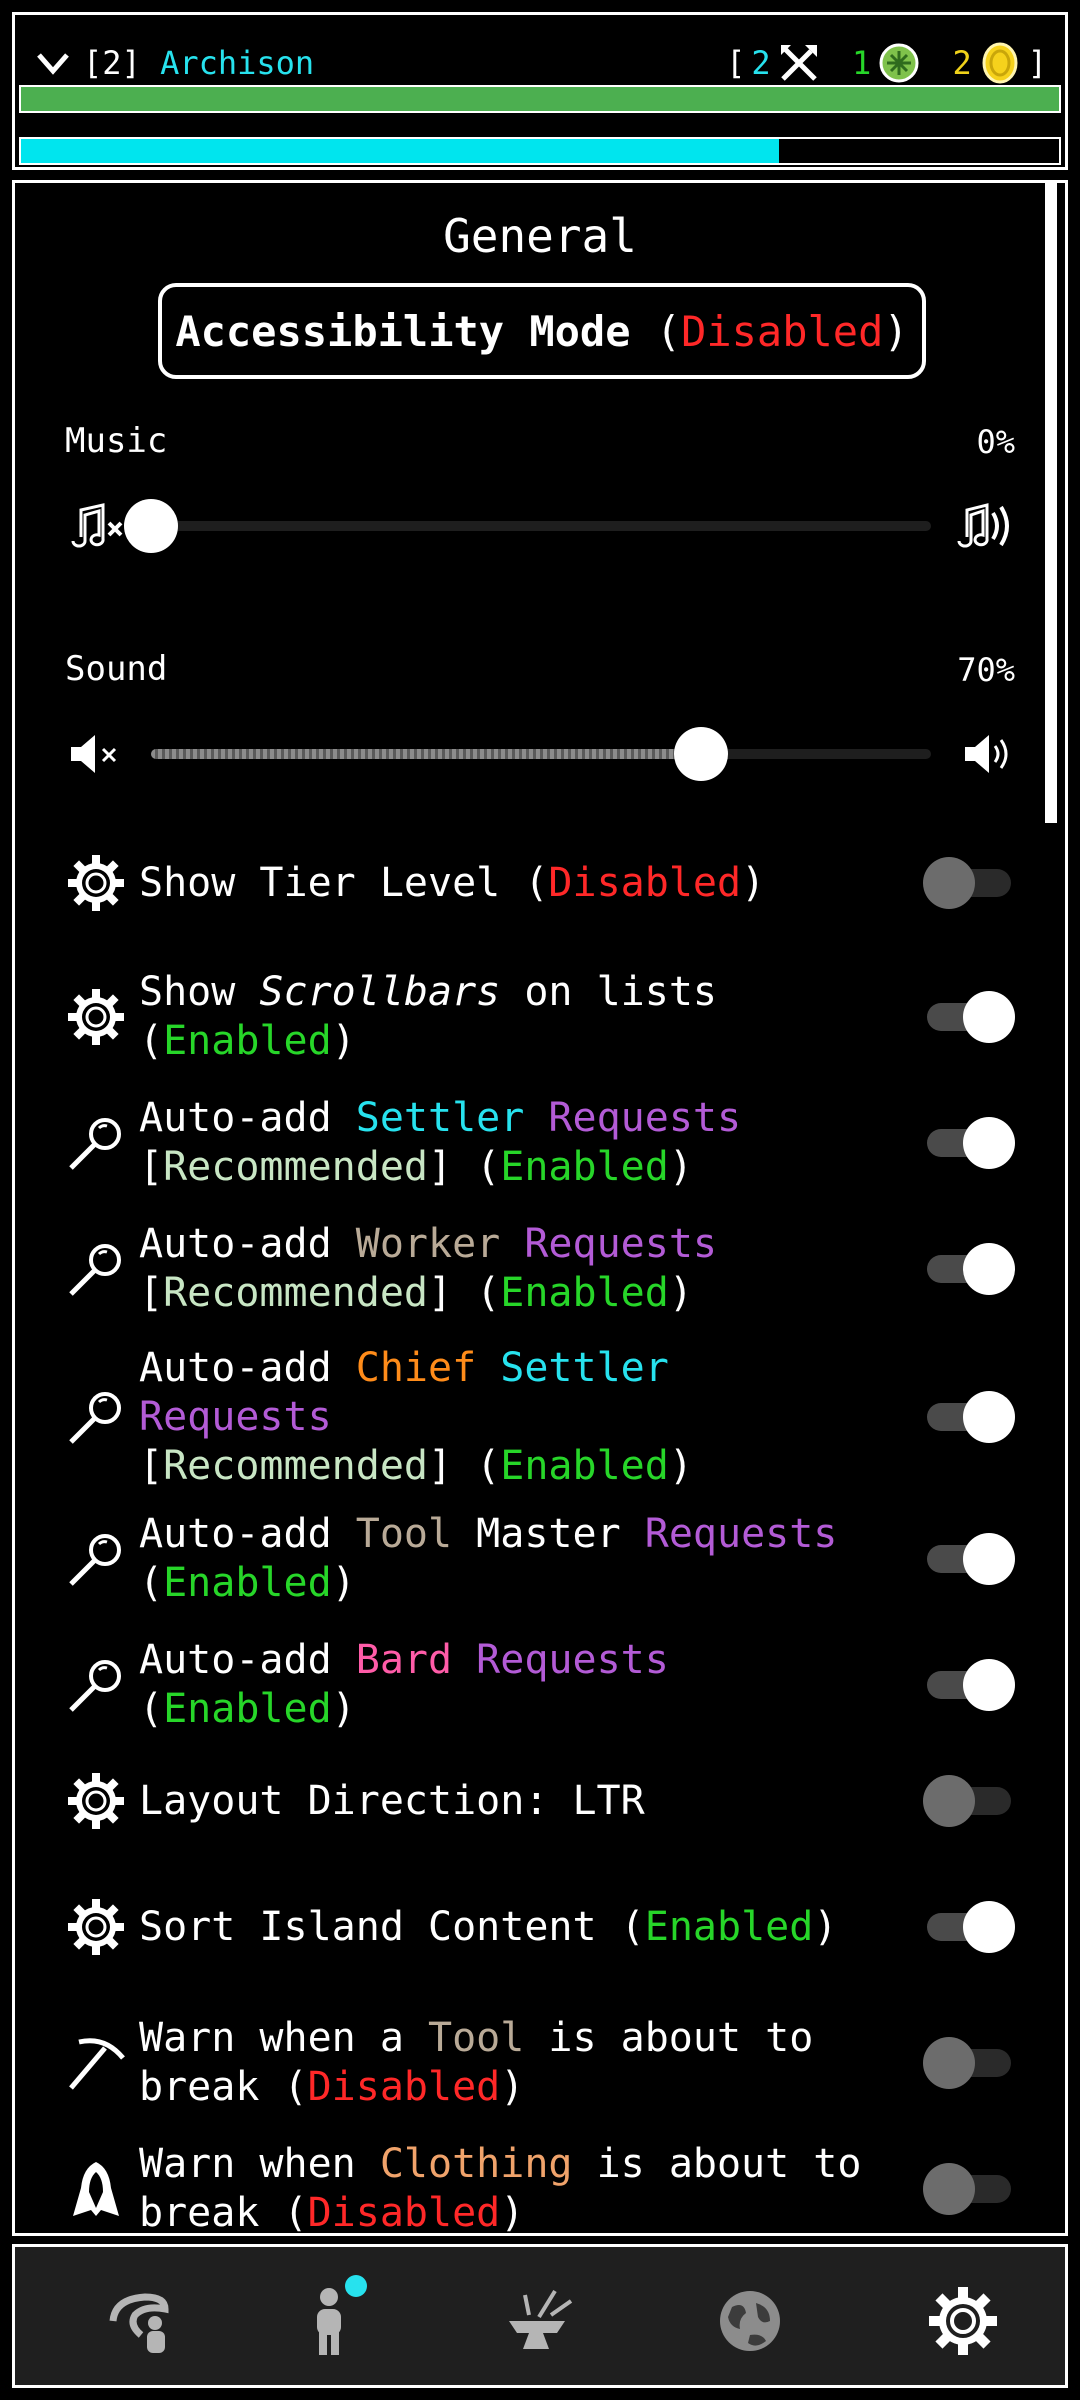 This screenshot has width=1080, height=2400. Describe the element at coordinates (94, 754) in the screenshot. I see `speaker-mute-icon` at that location.